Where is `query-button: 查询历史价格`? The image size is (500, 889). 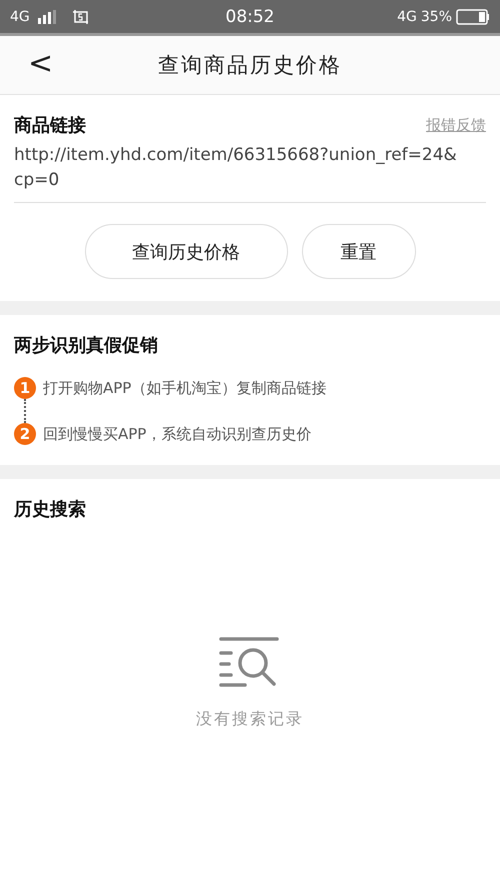 query-button: 查询历史价格 is located at coordinates (186, 251).